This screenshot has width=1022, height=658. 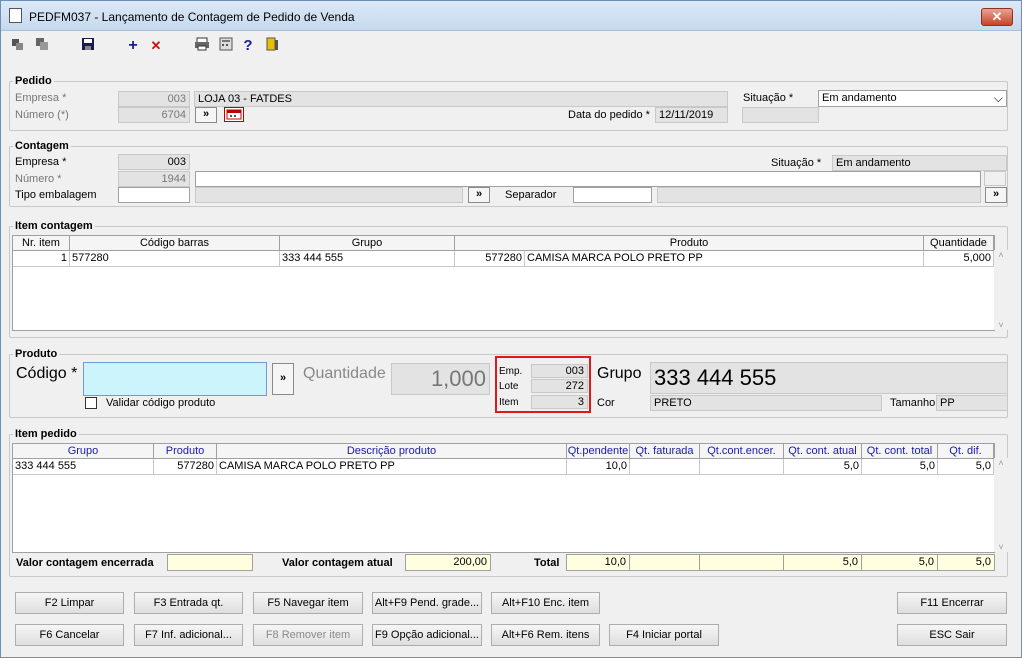 I want to click on remover-item-button: F8 Remover item, so click(x=308, y=635).